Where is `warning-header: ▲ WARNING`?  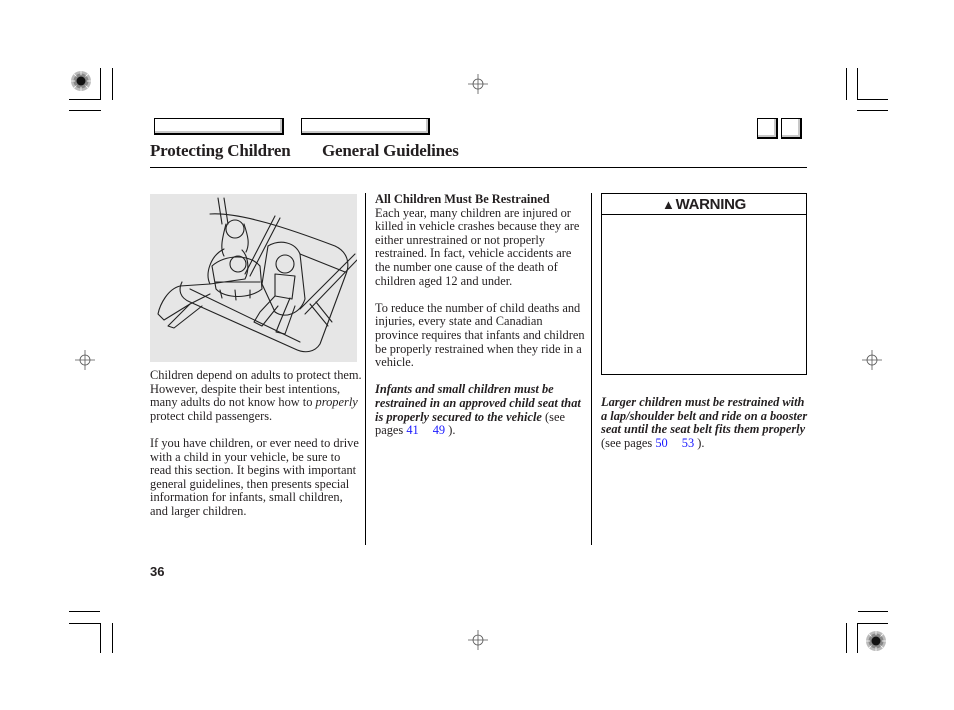
warning-header: ▲ WARNING is located at coordinates (704, 204).